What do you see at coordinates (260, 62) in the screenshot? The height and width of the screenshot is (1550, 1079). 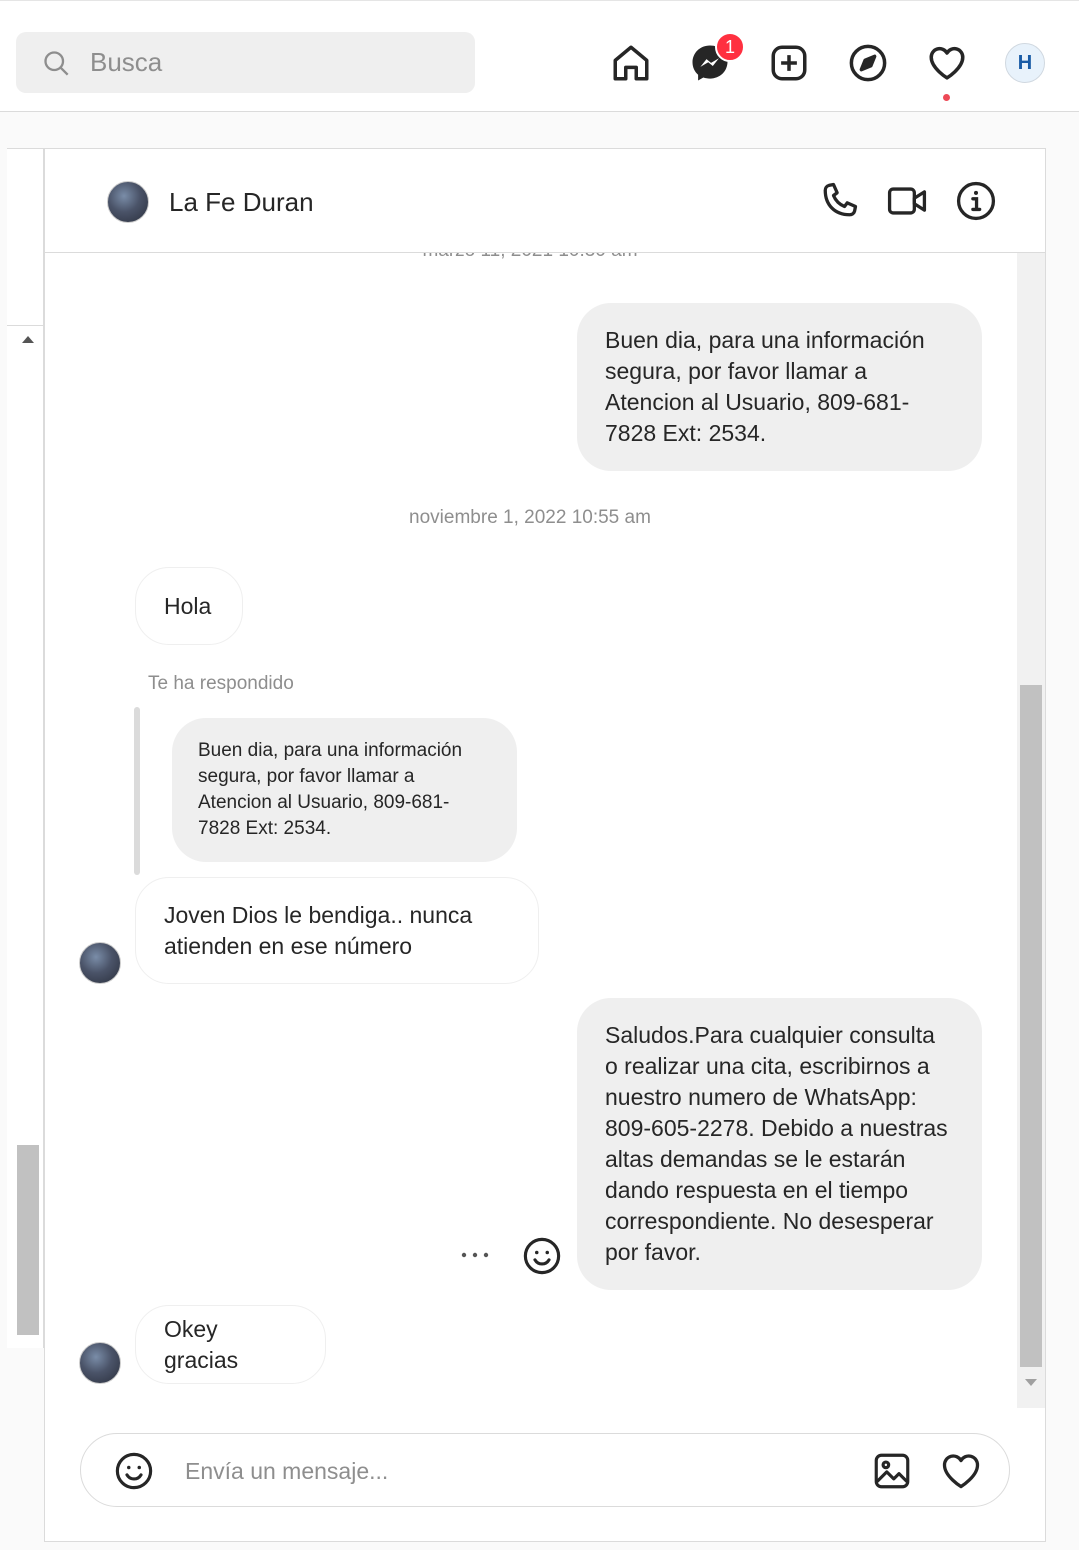 I see `search-input` at bounding box center [260, 62].